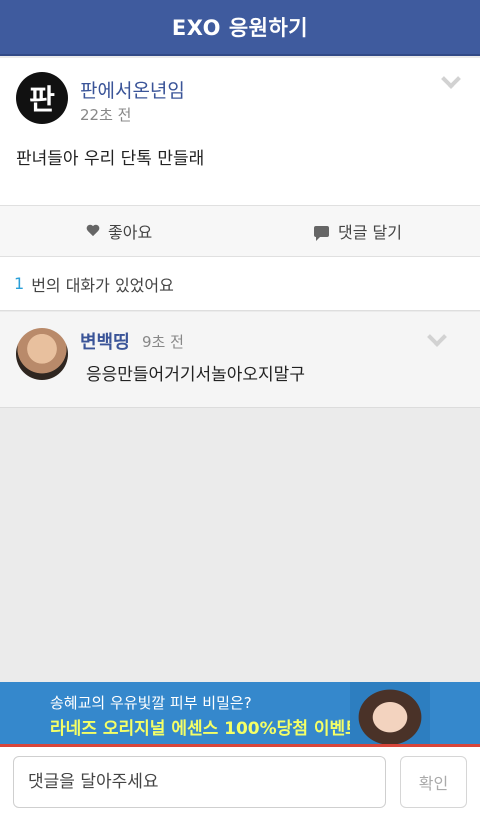 This screenshot has height=816, width=480. I want to click on page-title: EXO 응원하기, so click(240, 28).